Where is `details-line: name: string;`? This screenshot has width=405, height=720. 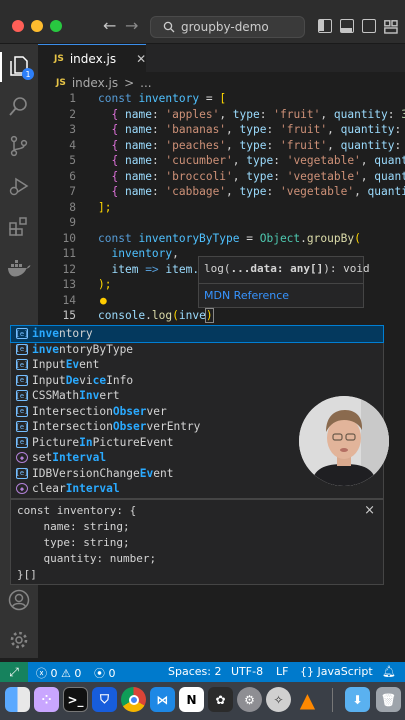 details-line: name: string; is located at coordinates (73, 526).